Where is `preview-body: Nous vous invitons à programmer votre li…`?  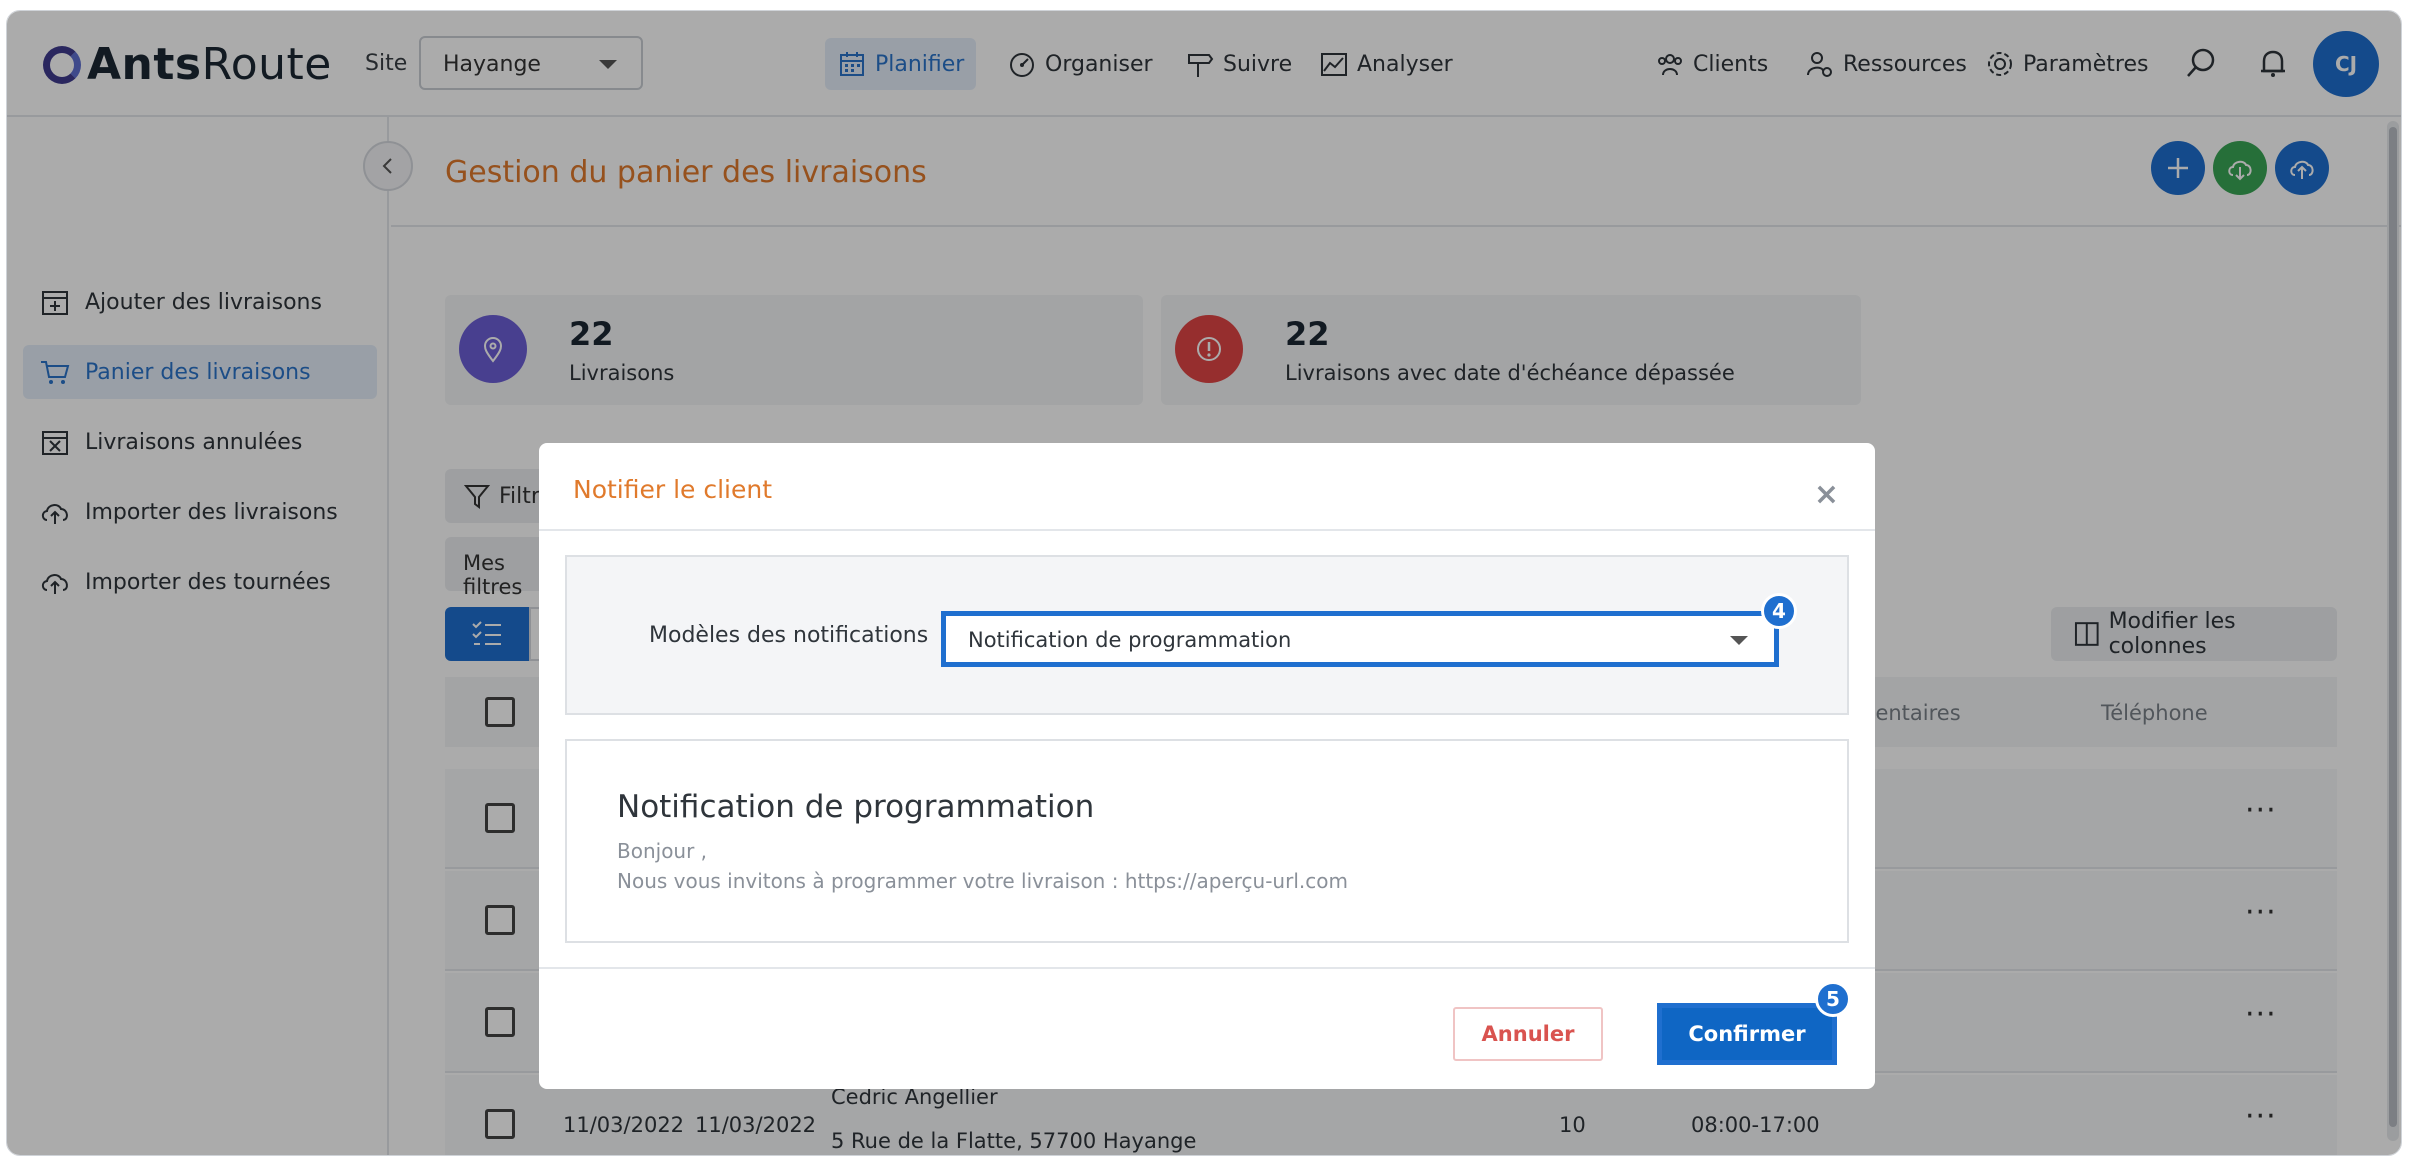
preview-body: Nous vous invitons à programmer votre li… is located at coordinates (982, 881).